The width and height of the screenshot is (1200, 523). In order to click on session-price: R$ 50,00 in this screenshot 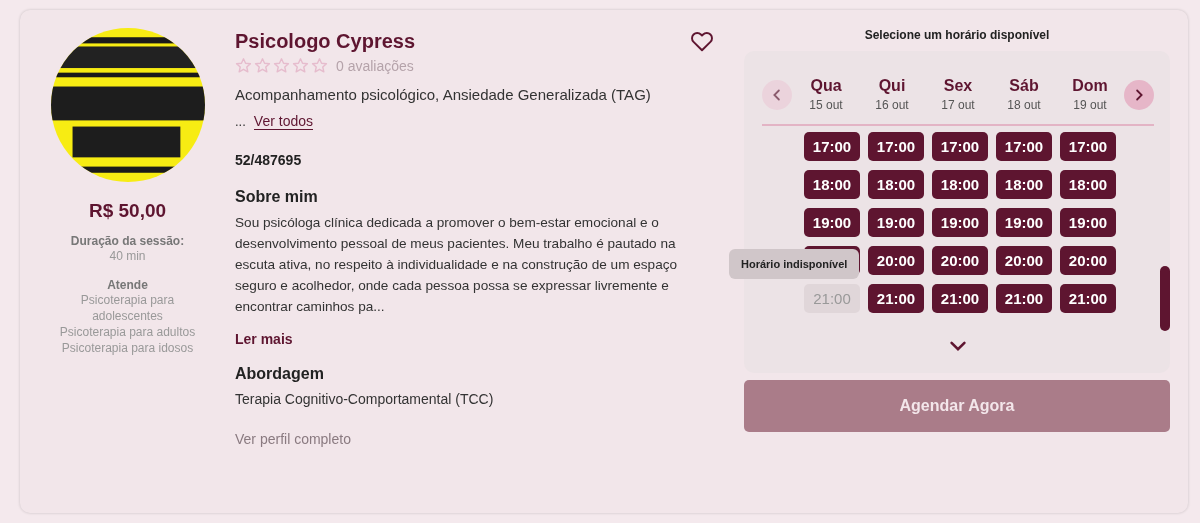, I will do `click(127, 211)`.